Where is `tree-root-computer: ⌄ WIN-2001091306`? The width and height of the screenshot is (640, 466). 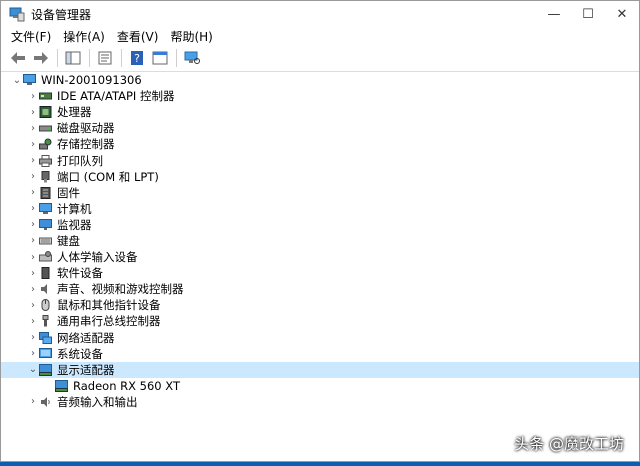 tree-root-computer: ⌄ WIN-2001091306 is located at coordinates (320, 80).